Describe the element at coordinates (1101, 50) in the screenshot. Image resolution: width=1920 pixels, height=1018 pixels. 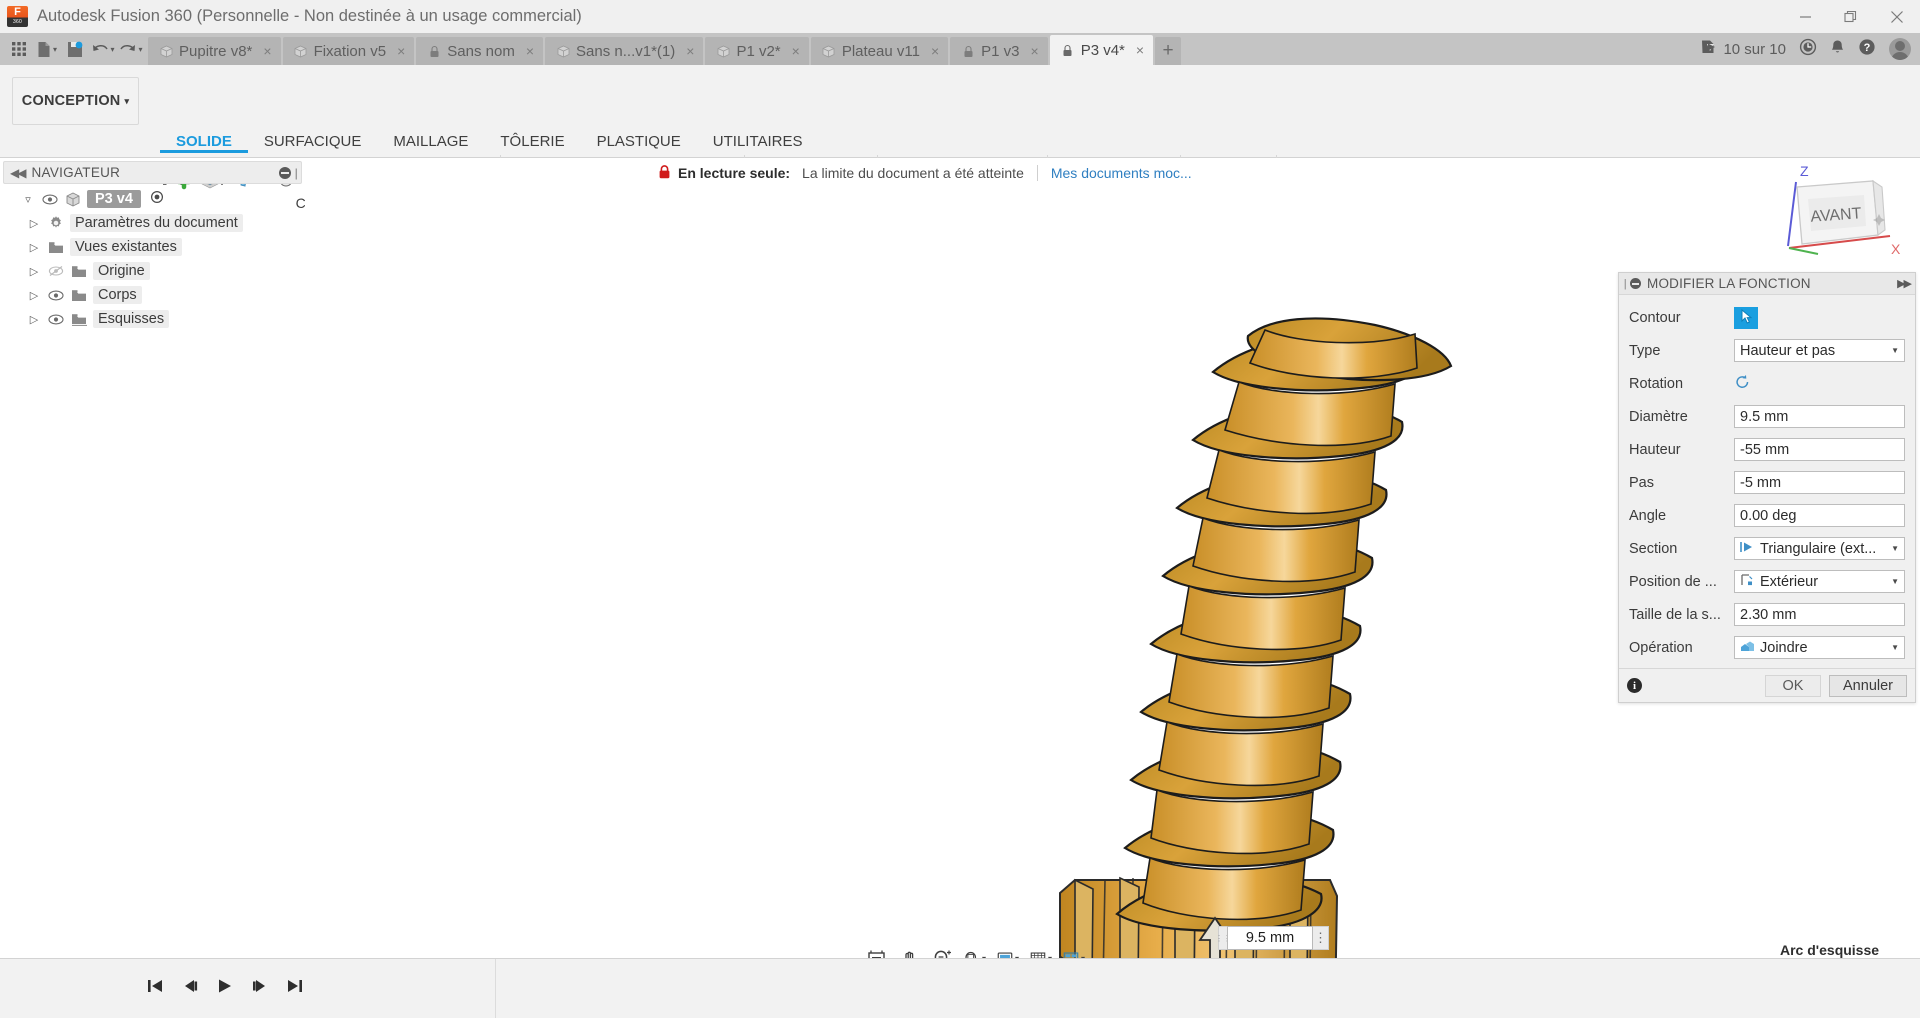
I see `document-tab-active: P3 v4* ×` at that location.